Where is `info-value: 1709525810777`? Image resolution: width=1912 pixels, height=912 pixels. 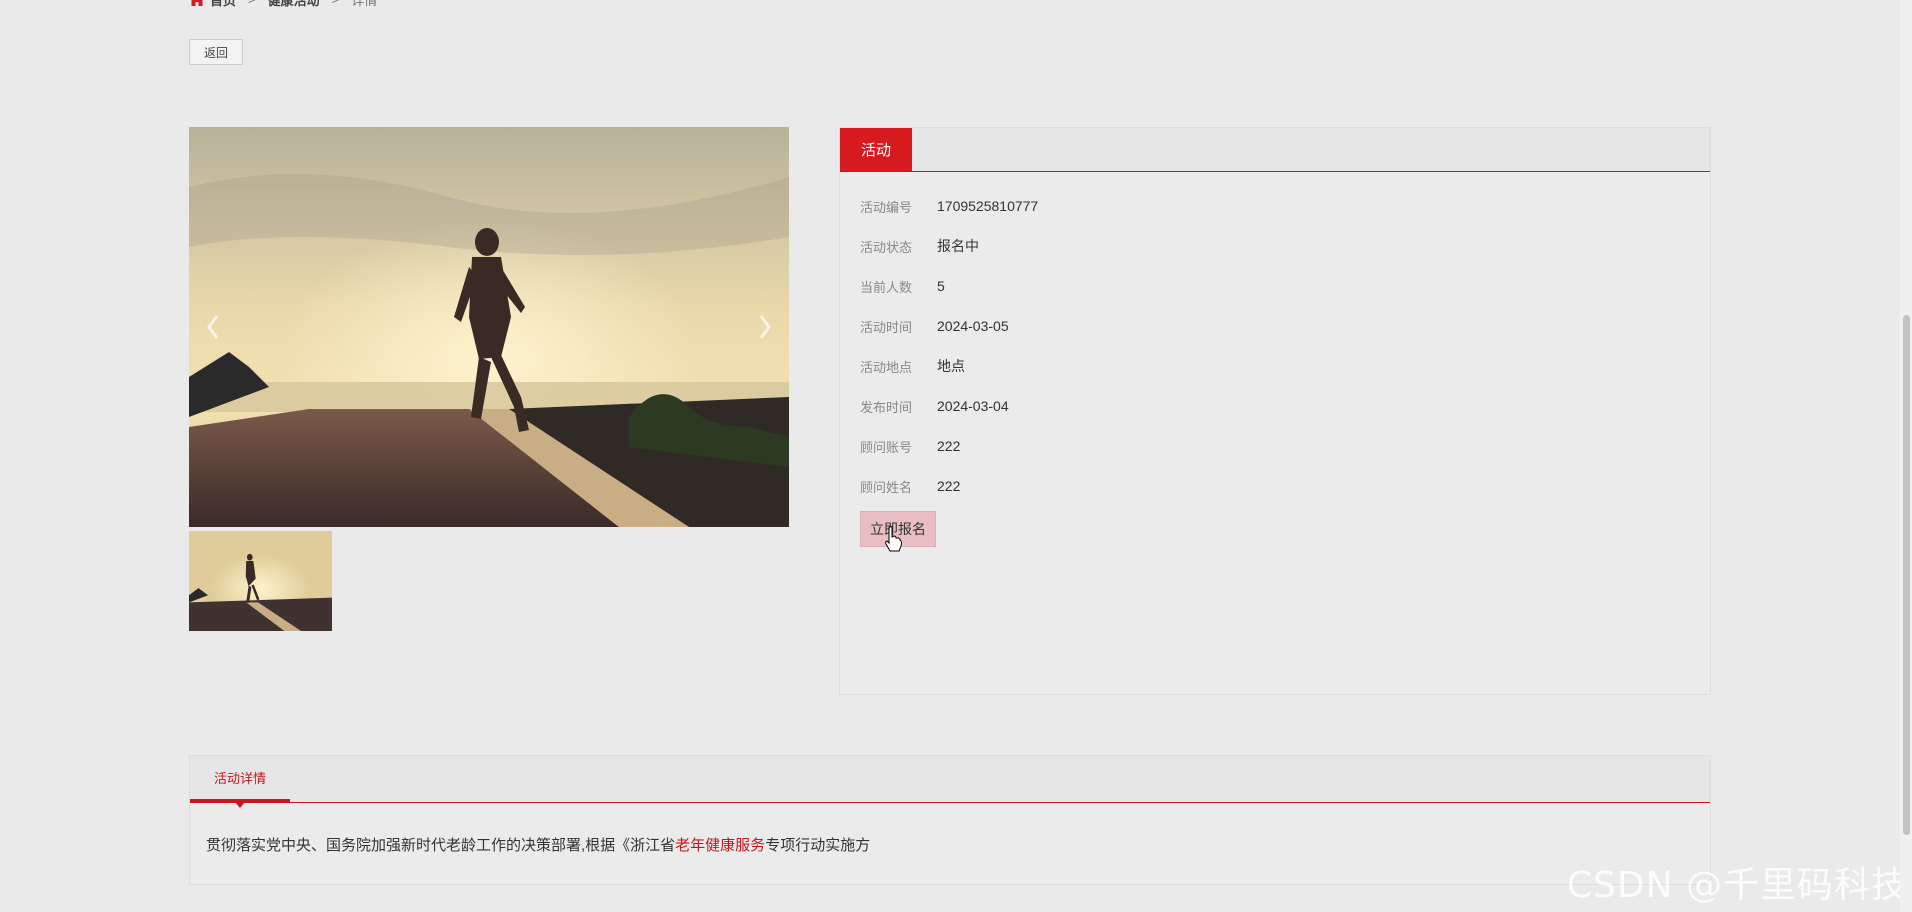 info-value: 1709525810777 is located at coordinates (988, 206).